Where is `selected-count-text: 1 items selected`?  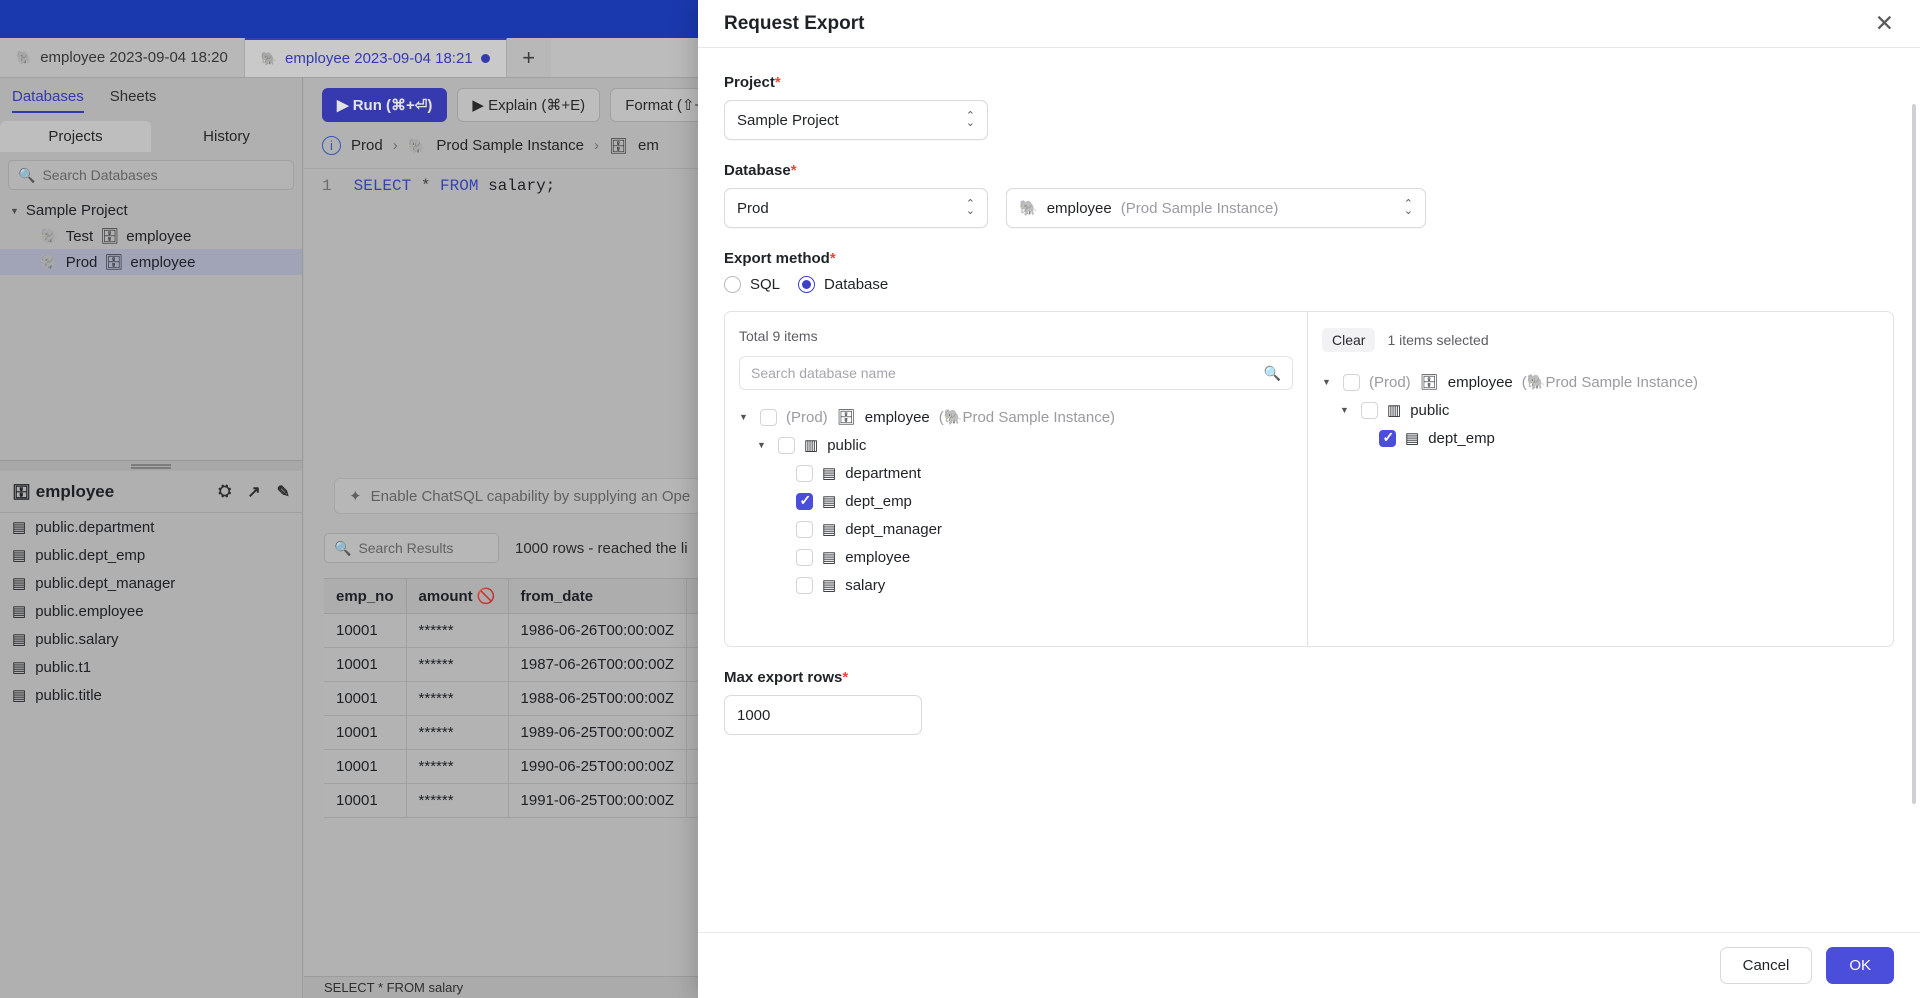 selected-count-text: 1 items selected is located at coordinates (1438, 340).